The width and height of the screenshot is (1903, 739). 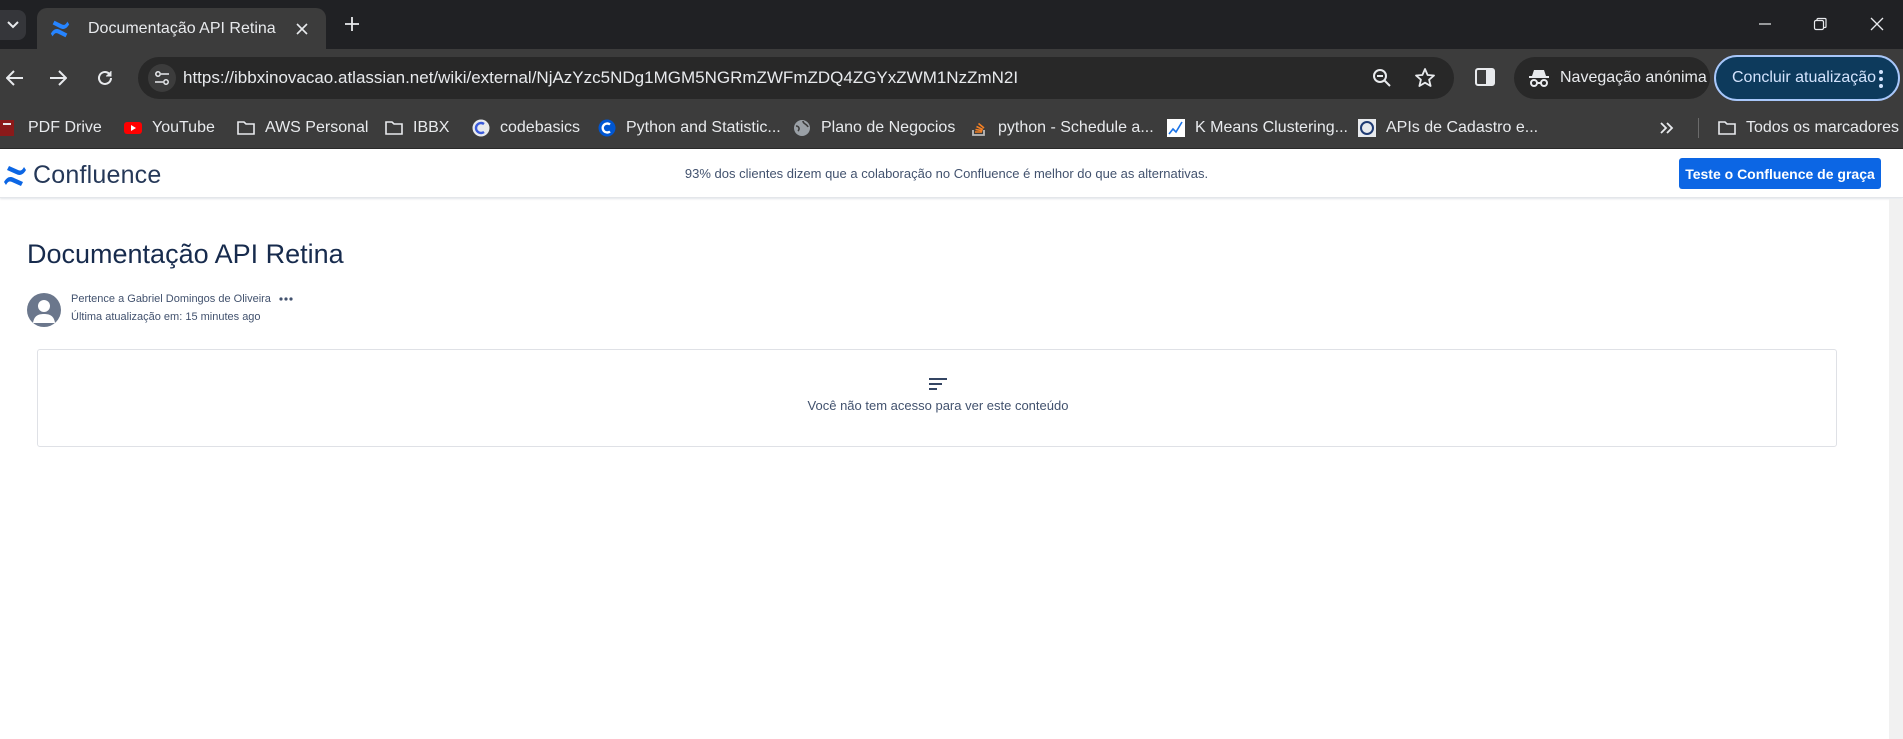 I want to click on coursera-icon, so click(x=607, y=128).